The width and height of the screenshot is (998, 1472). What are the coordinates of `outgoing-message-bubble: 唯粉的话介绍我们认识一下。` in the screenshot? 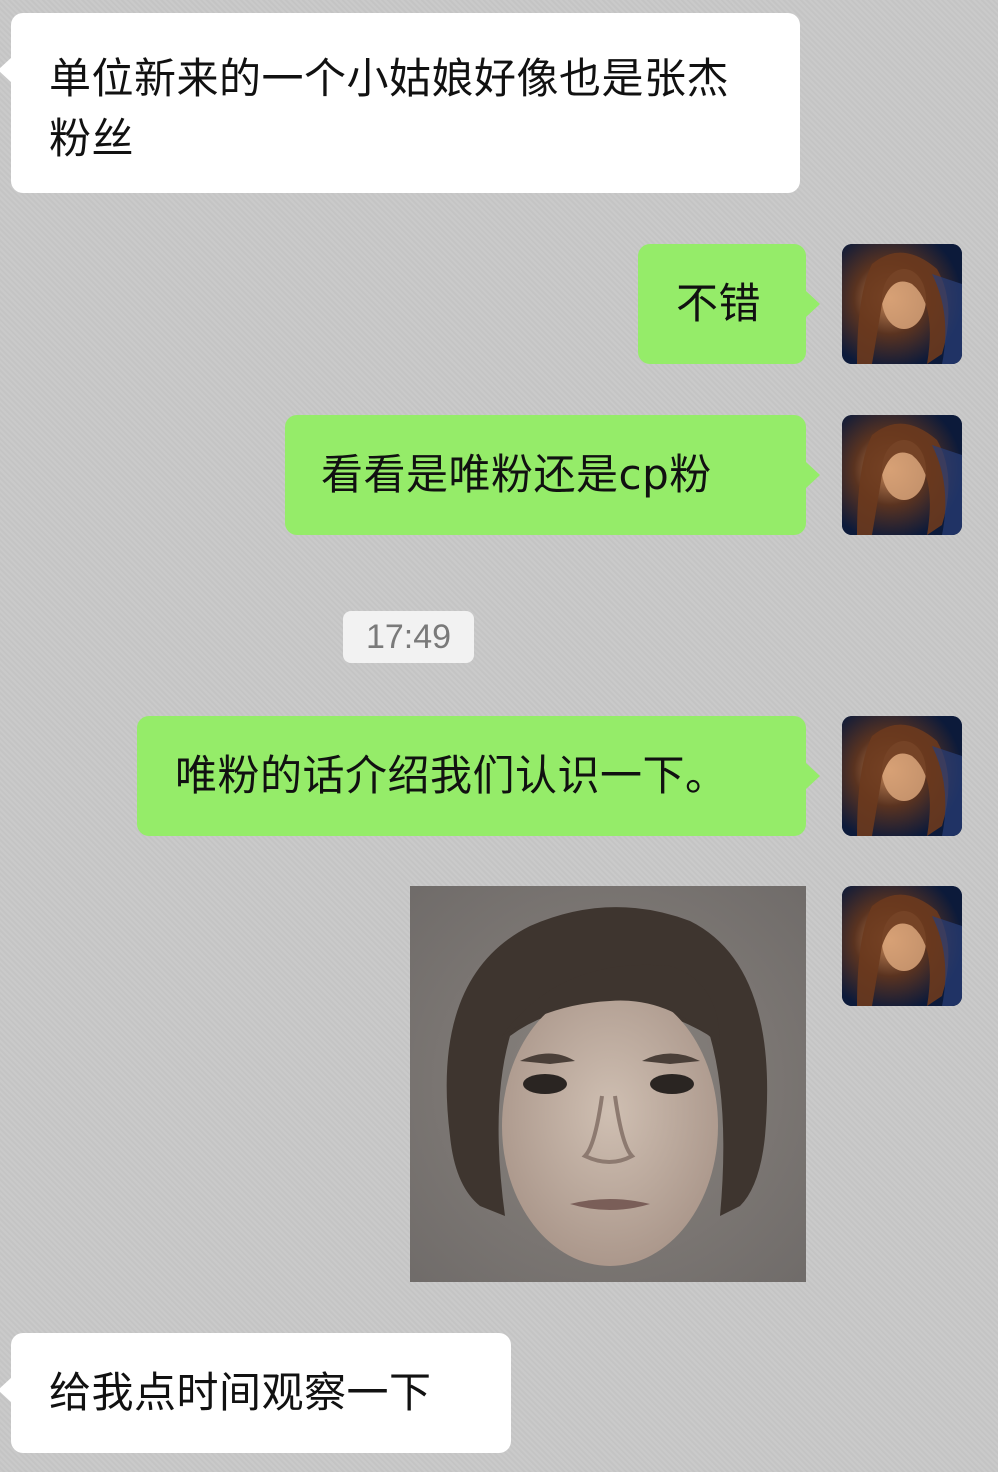 It's located at (478, 776).